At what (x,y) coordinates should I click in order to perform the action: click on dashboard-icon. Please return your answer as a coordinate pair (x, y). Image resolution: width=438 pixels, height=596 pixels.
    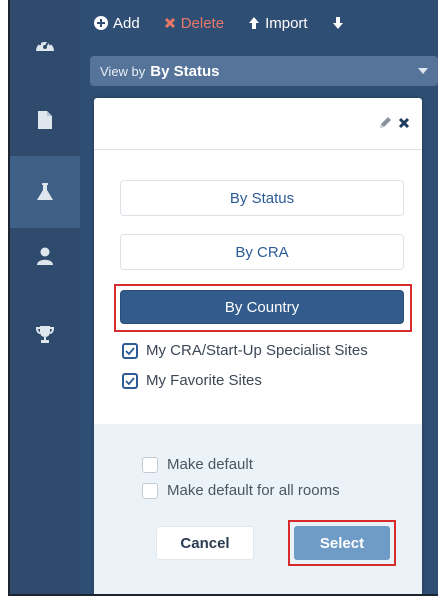
    Looking at the image, I should click on (45, 44).